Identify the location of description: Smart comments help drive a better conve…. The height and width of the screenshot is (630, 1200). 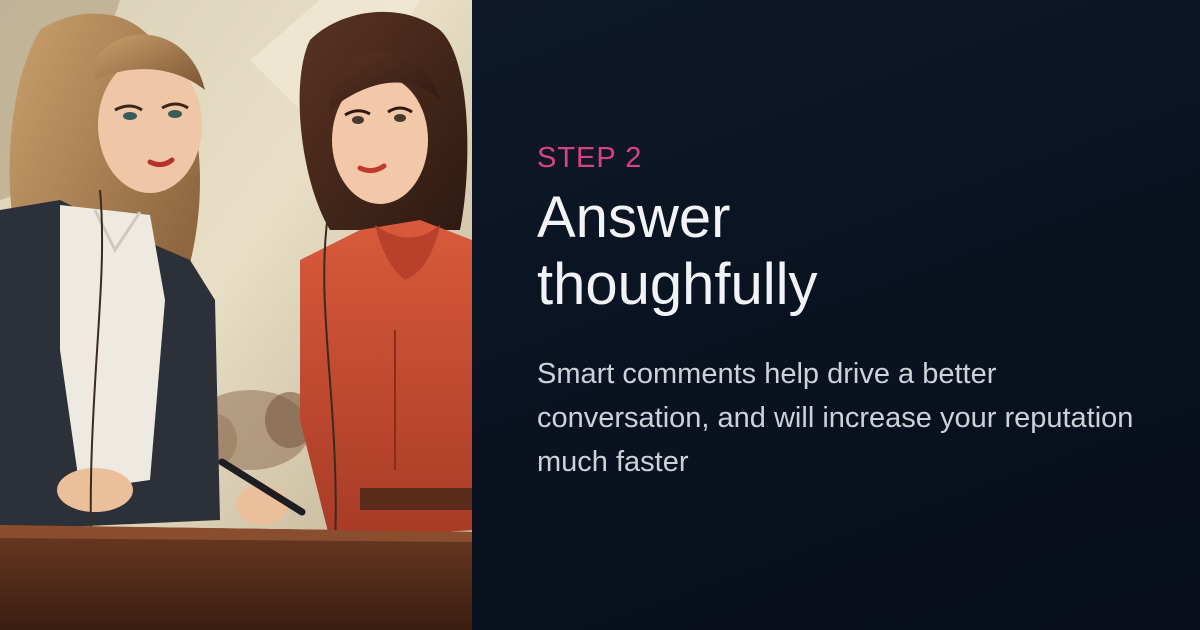
(835, 418).